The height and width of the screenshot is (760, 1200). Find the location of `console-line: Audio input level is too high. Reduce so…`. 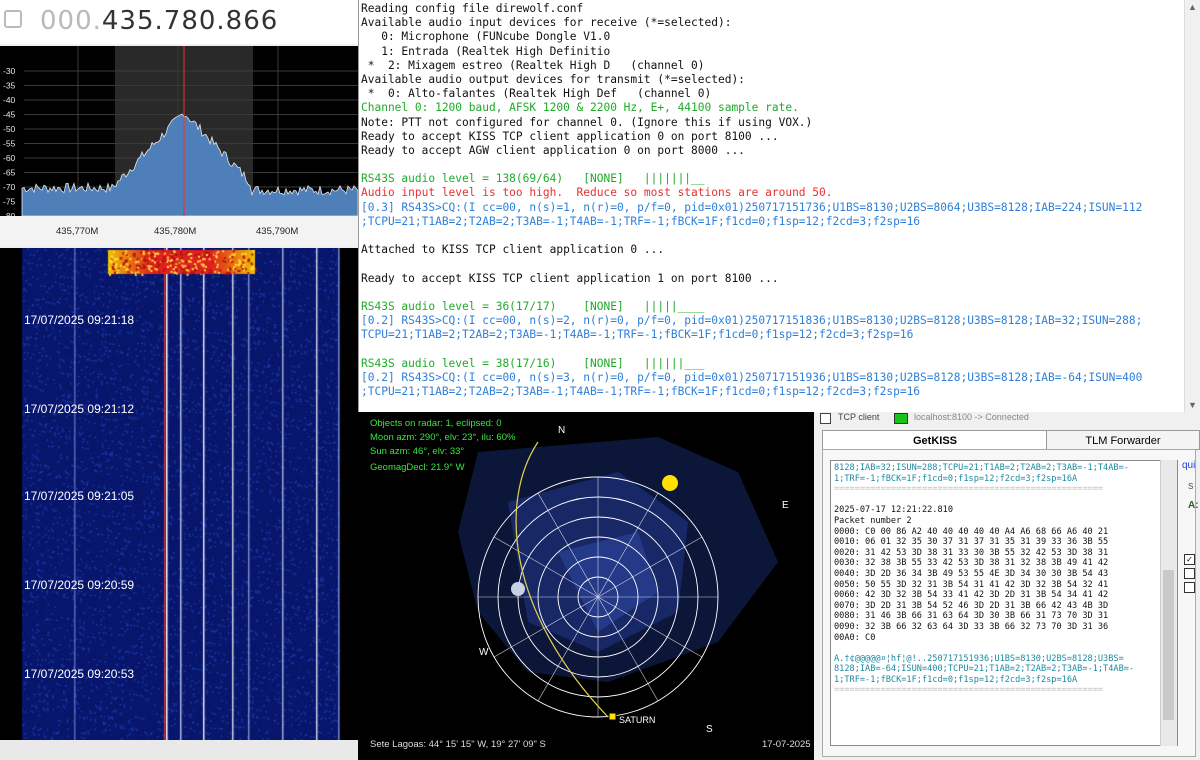

console-line: Audio input level is too high. Reduce so… is located at coordinates (597, 193).